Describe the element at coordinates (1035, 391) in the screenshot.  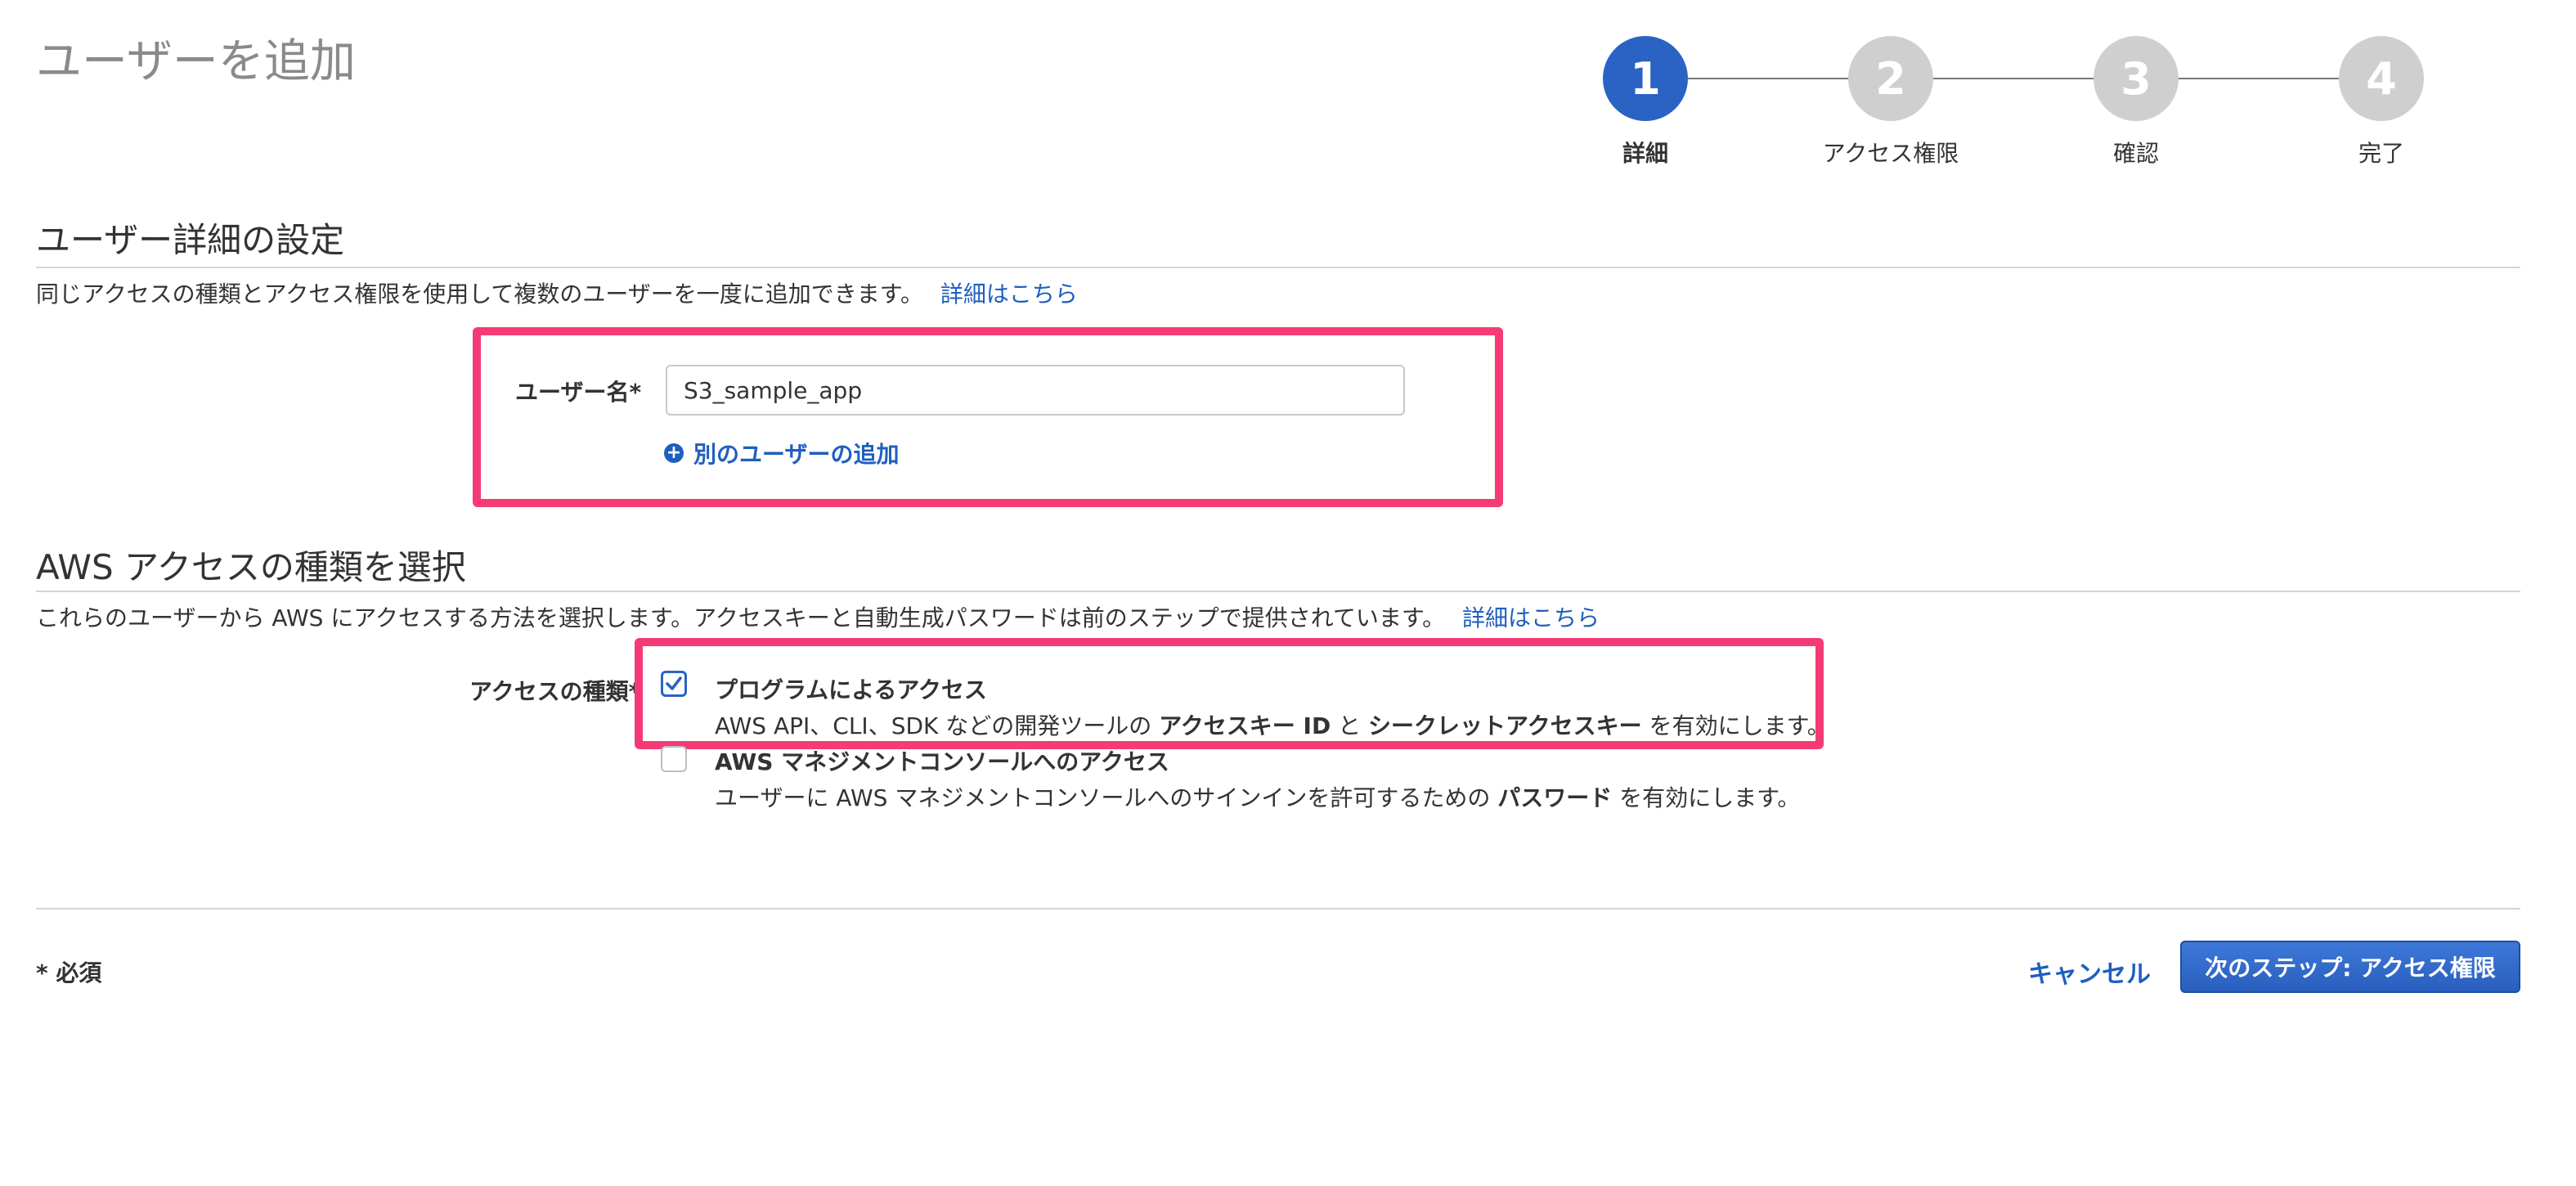
I see `username-input` at that location.